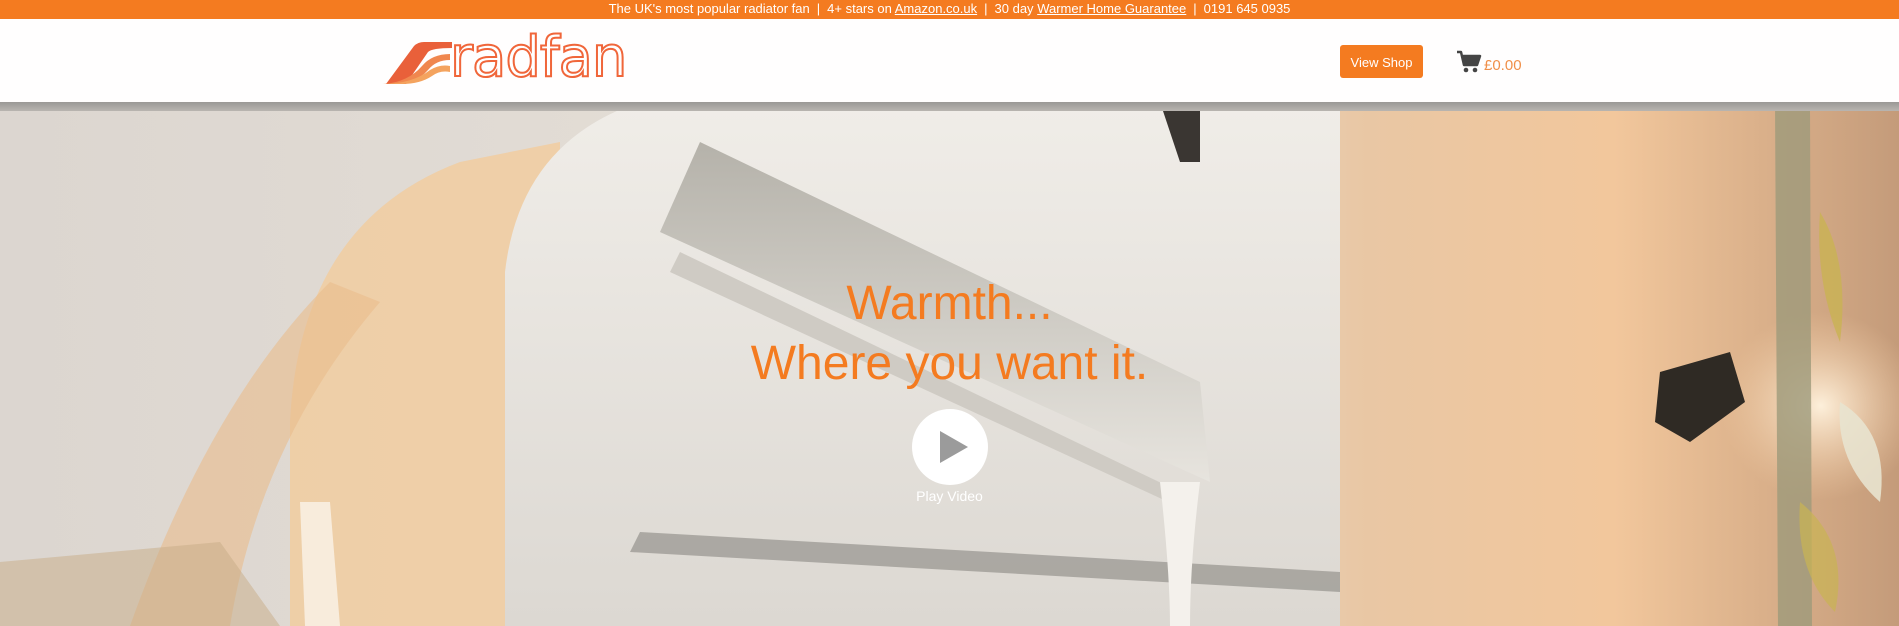 Image resolution: width=1899 pixels, height=626 pixels. Describe the element at coordinates (1503, 65) in the screenshot. I see `cart-total: £0.00` at that location.